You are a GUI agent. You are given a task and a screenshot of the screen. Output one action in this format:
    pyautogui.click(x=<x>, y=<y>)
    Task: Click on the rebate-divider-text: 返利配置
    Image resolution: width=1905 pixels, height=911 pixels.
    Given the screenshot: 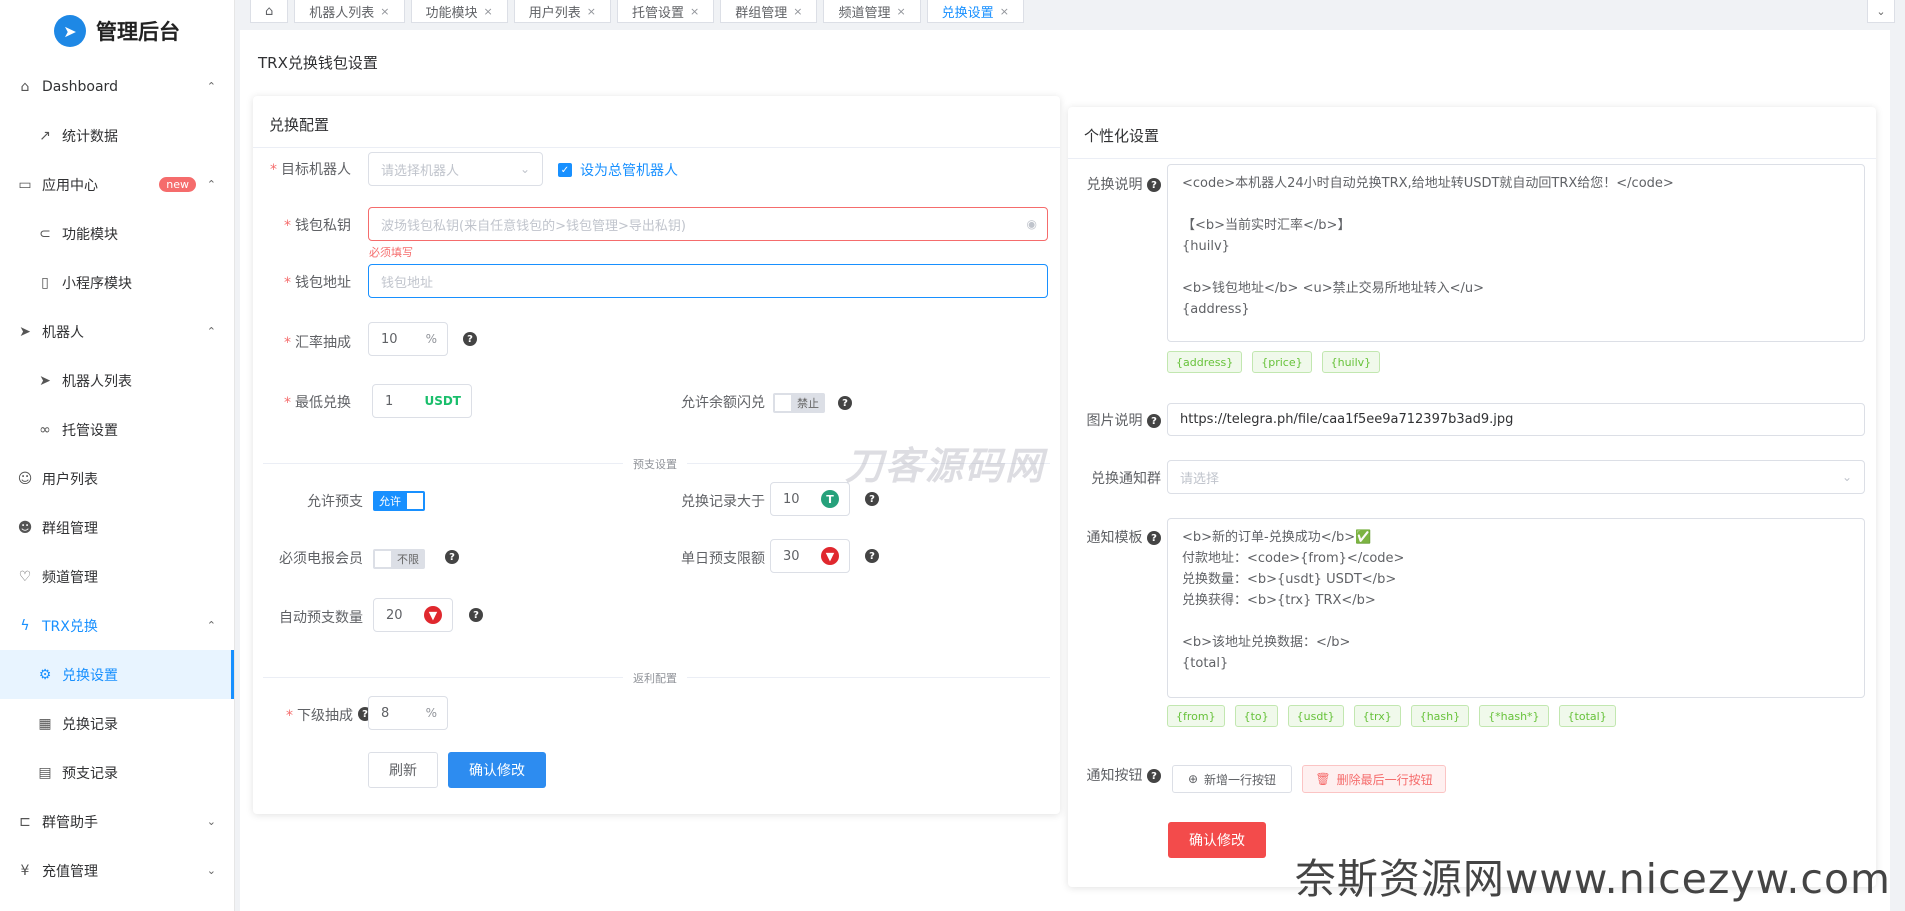 What is the action you would take?
    pyautogui.click(x=655, y=678)
    